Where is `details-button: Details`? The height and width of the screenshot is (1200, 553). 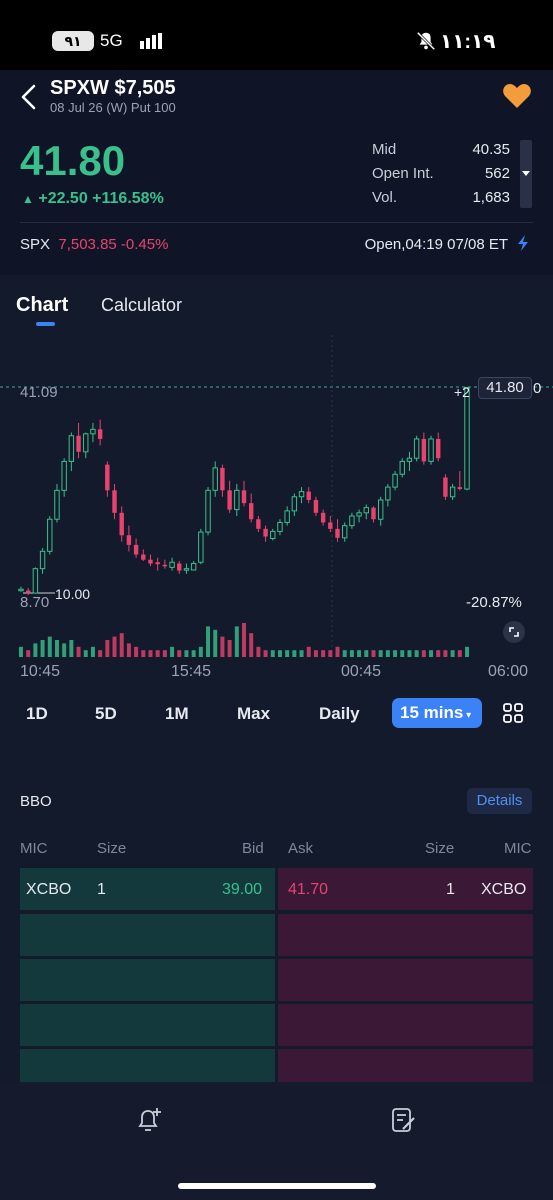
details-button: Details is located at coordinates (499, 801).